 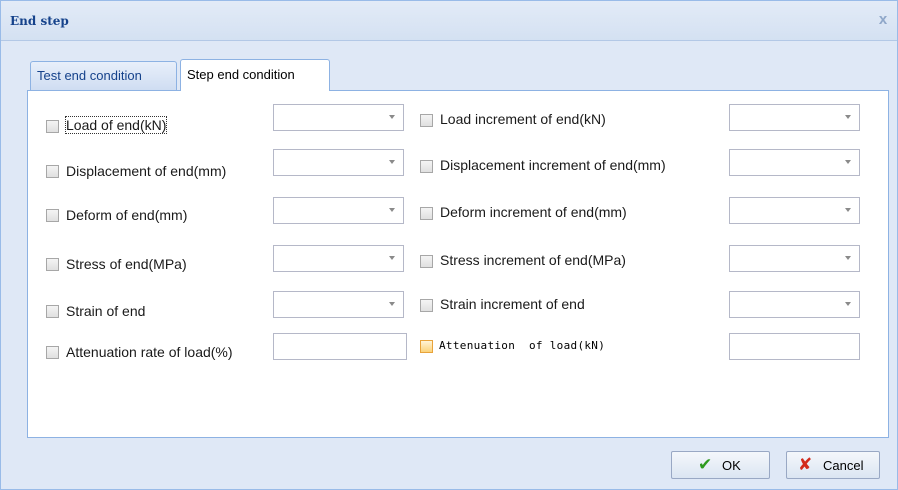 What do you see at coordinates (103, 75) in the screenshot?
I see `tab-test-end-condition: Test end condition` at bounding box center [103, 75].